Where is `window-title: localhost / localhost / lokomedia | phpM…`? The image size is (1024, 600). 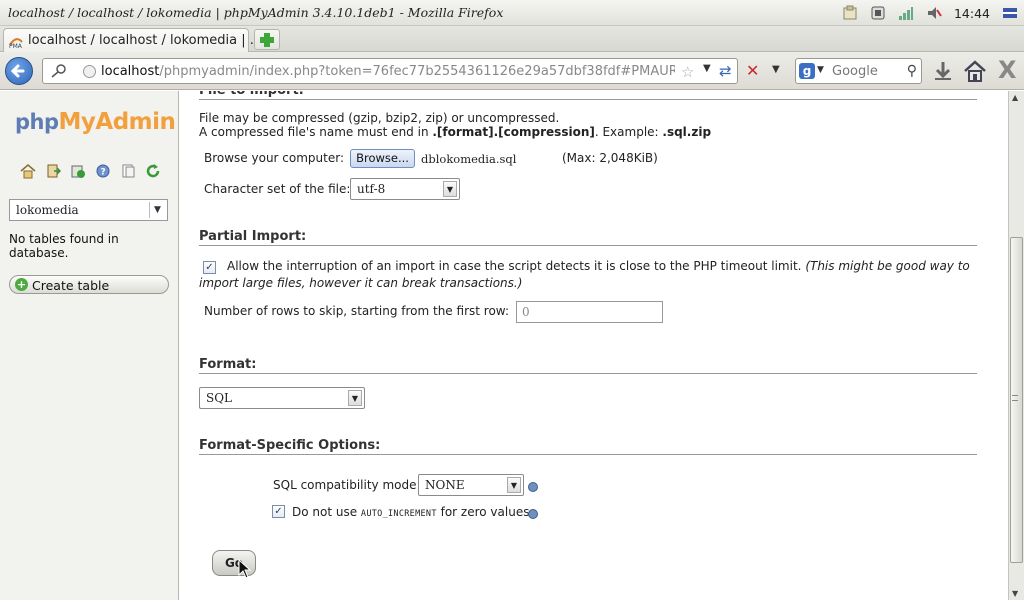 window-title: localhost / localhost / lokomedia | phpM… is located at coordinates (256, 12).